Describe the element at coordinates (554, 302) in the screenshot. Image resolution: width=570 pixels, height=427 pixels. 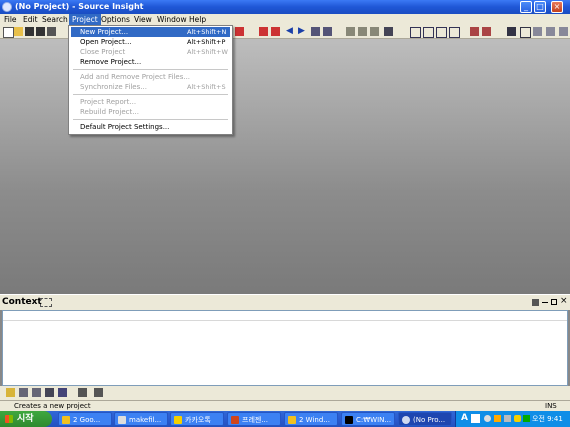
I see `panel-maximize-icon` at that location.